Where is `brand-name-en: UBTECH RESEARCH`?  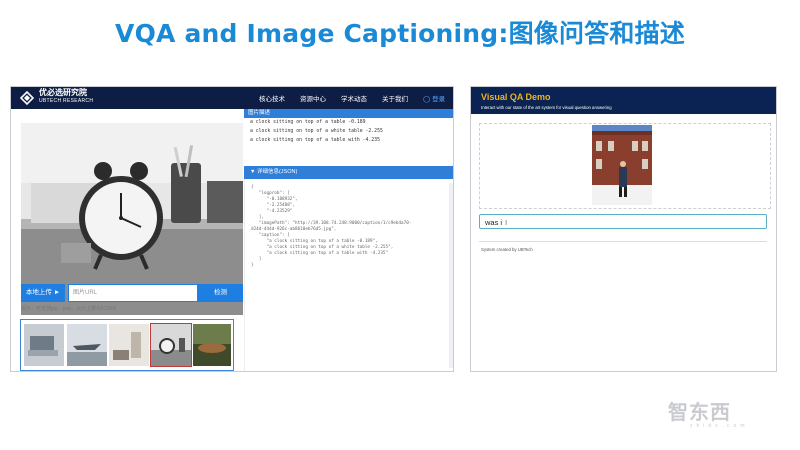 brand-name-en: UBTECH RESEARCH is located at coordinates (66, 101).